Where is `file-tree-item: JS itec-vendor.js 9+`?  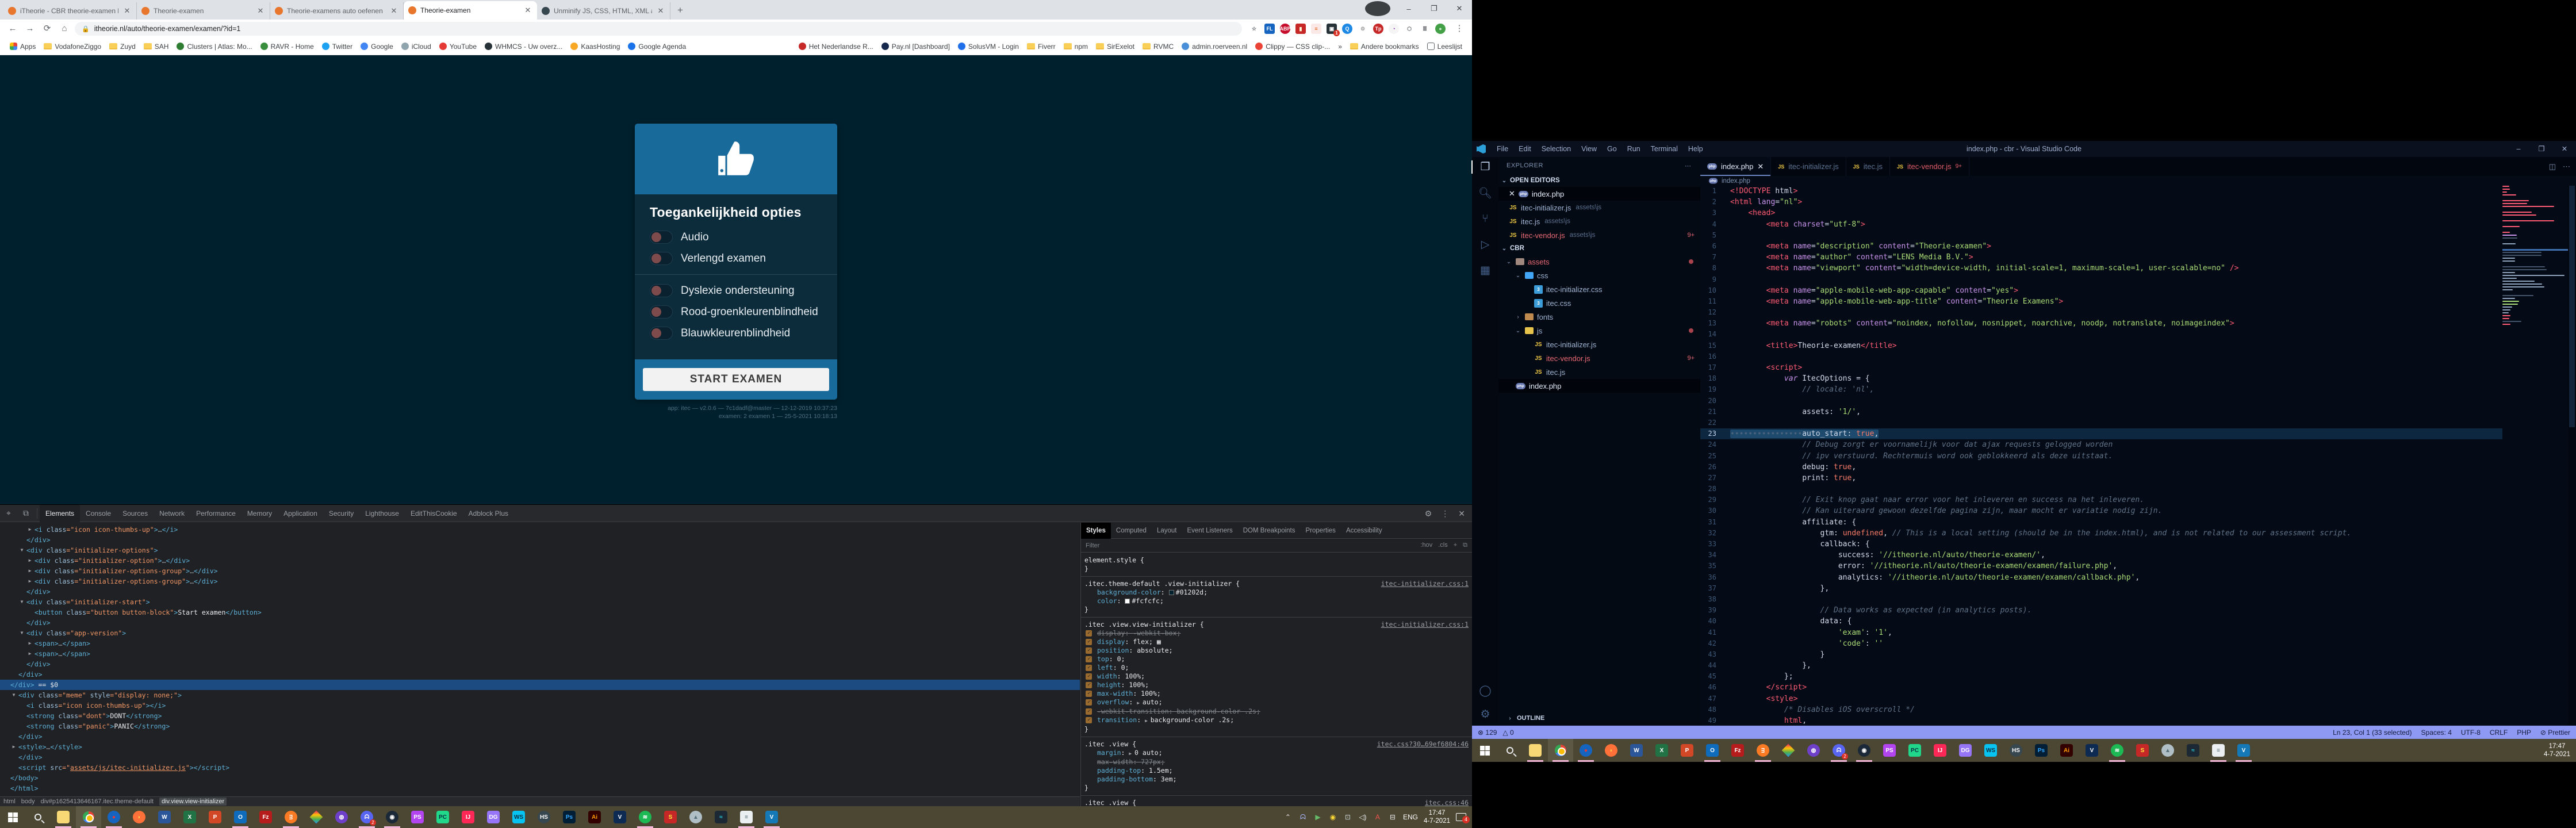 file-tree-item: JS itec-vendor.js 9+ is located at coordinates (1599, 358).